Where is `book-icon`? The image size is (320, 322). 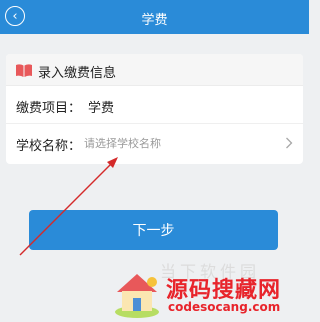 book-icon is located at coordinates (24, 70).